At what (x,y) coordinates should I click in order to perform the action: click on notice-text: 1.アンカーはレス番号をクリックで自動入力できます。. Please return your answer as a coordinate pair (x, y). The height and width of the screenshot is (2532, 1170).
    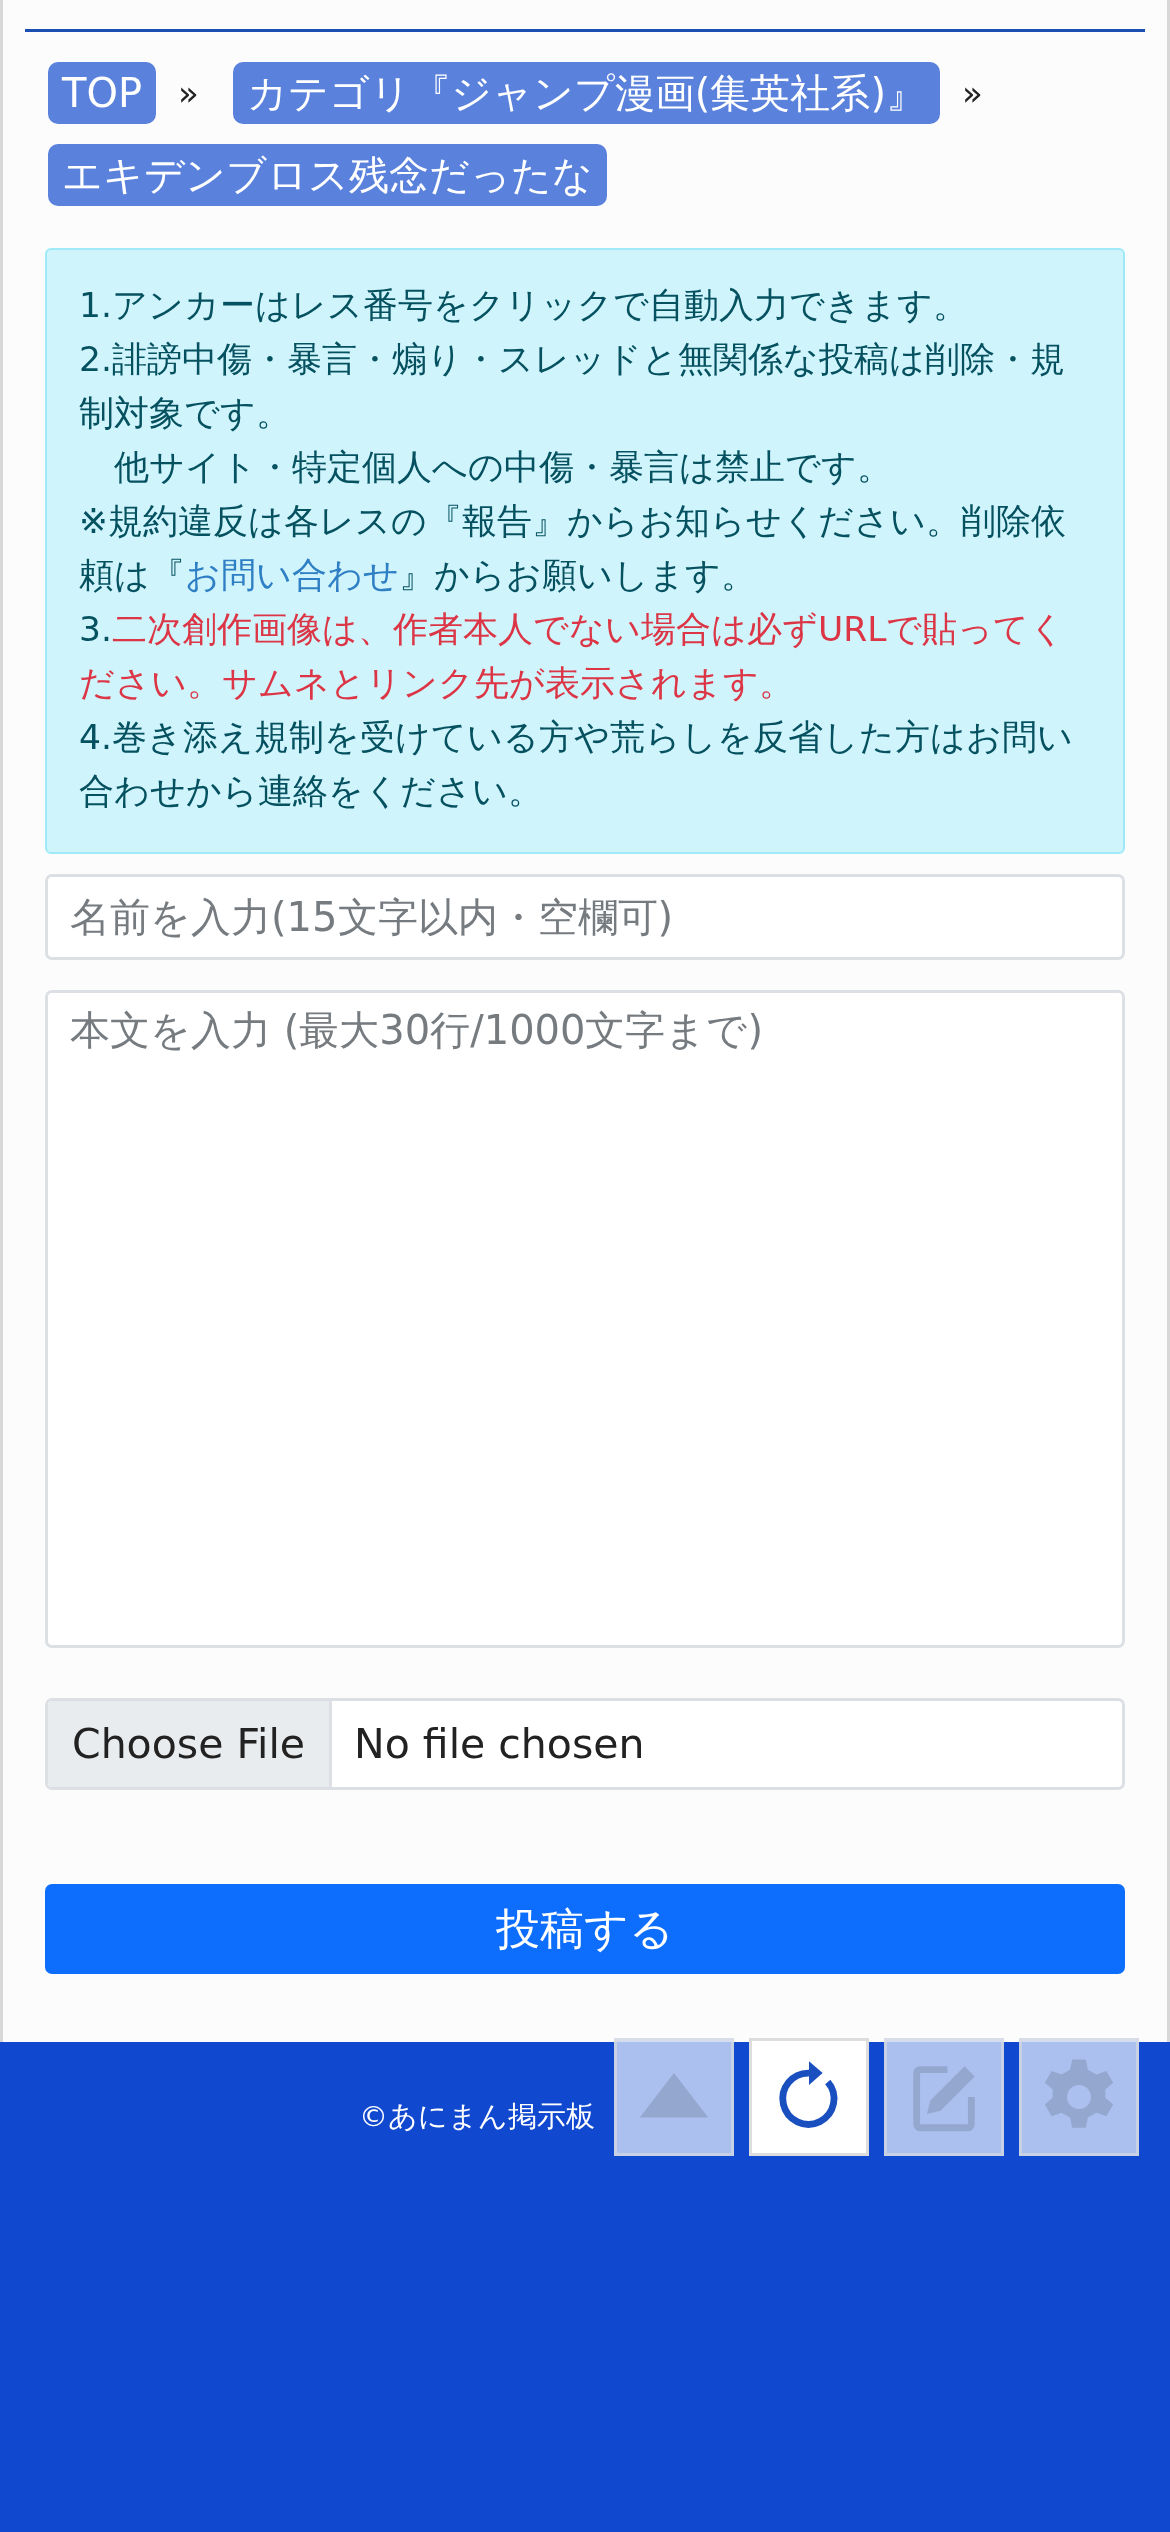
    Looking at the image, I should click on (524, 305).